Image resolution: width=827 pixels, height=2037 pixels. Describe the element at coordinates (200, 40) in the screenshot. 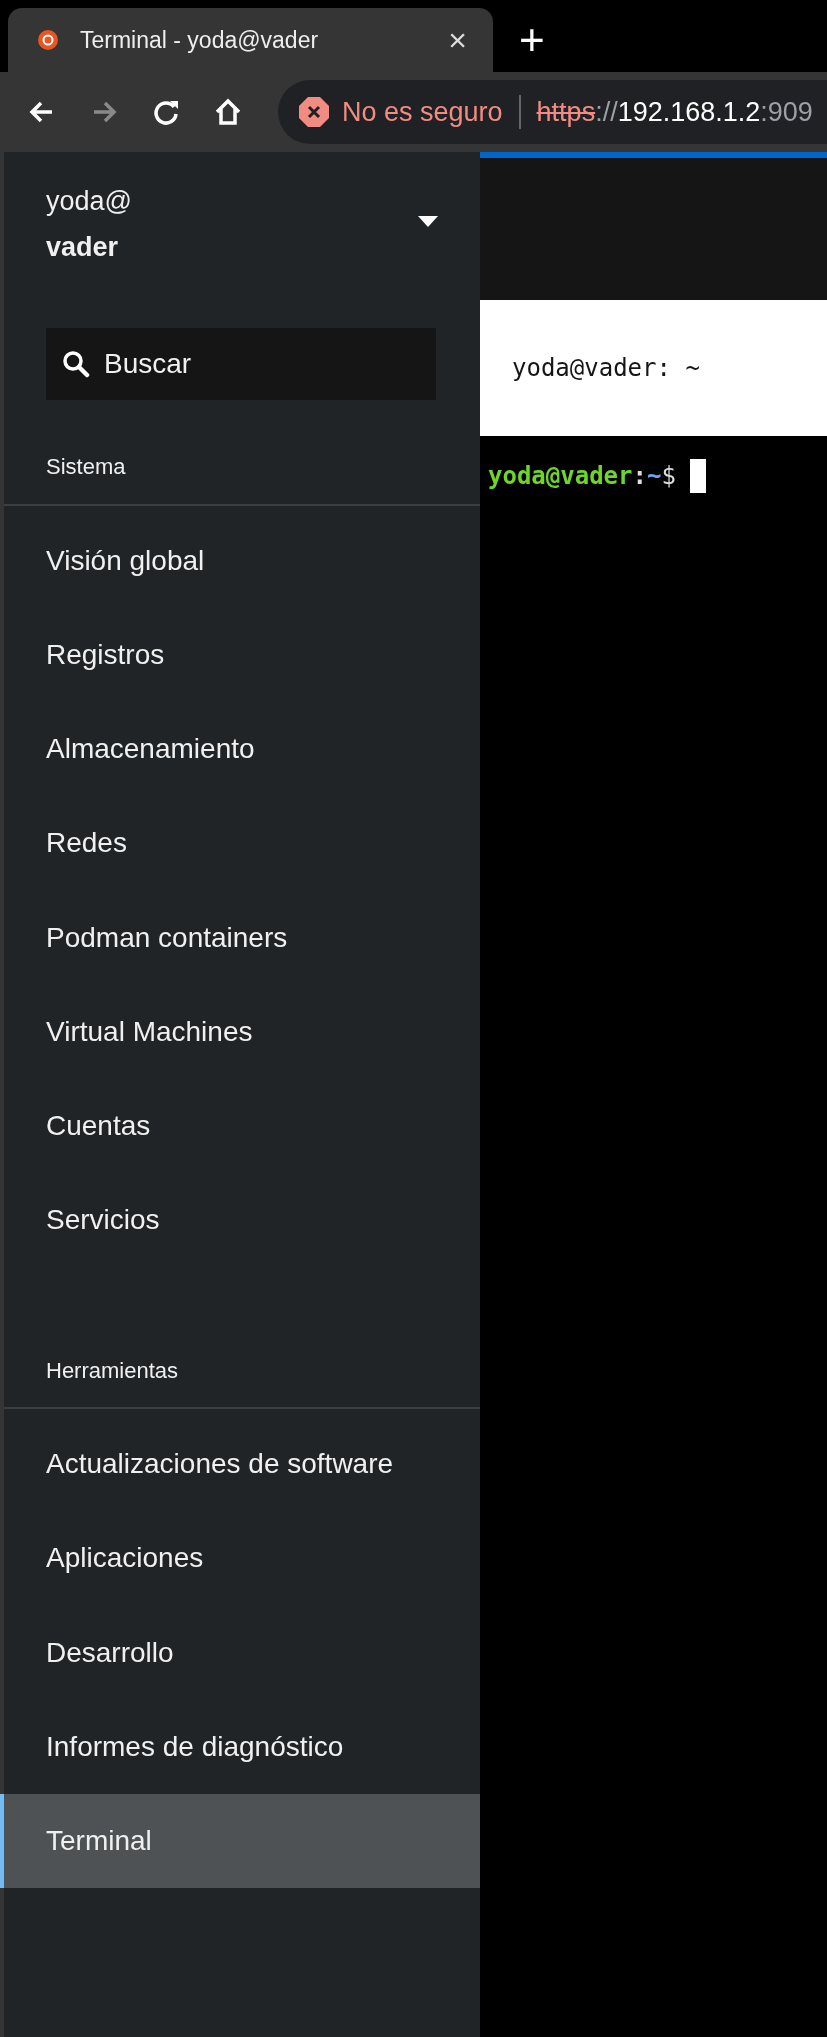

I see `tab-title: Terminal - yoda@vader` at that location.